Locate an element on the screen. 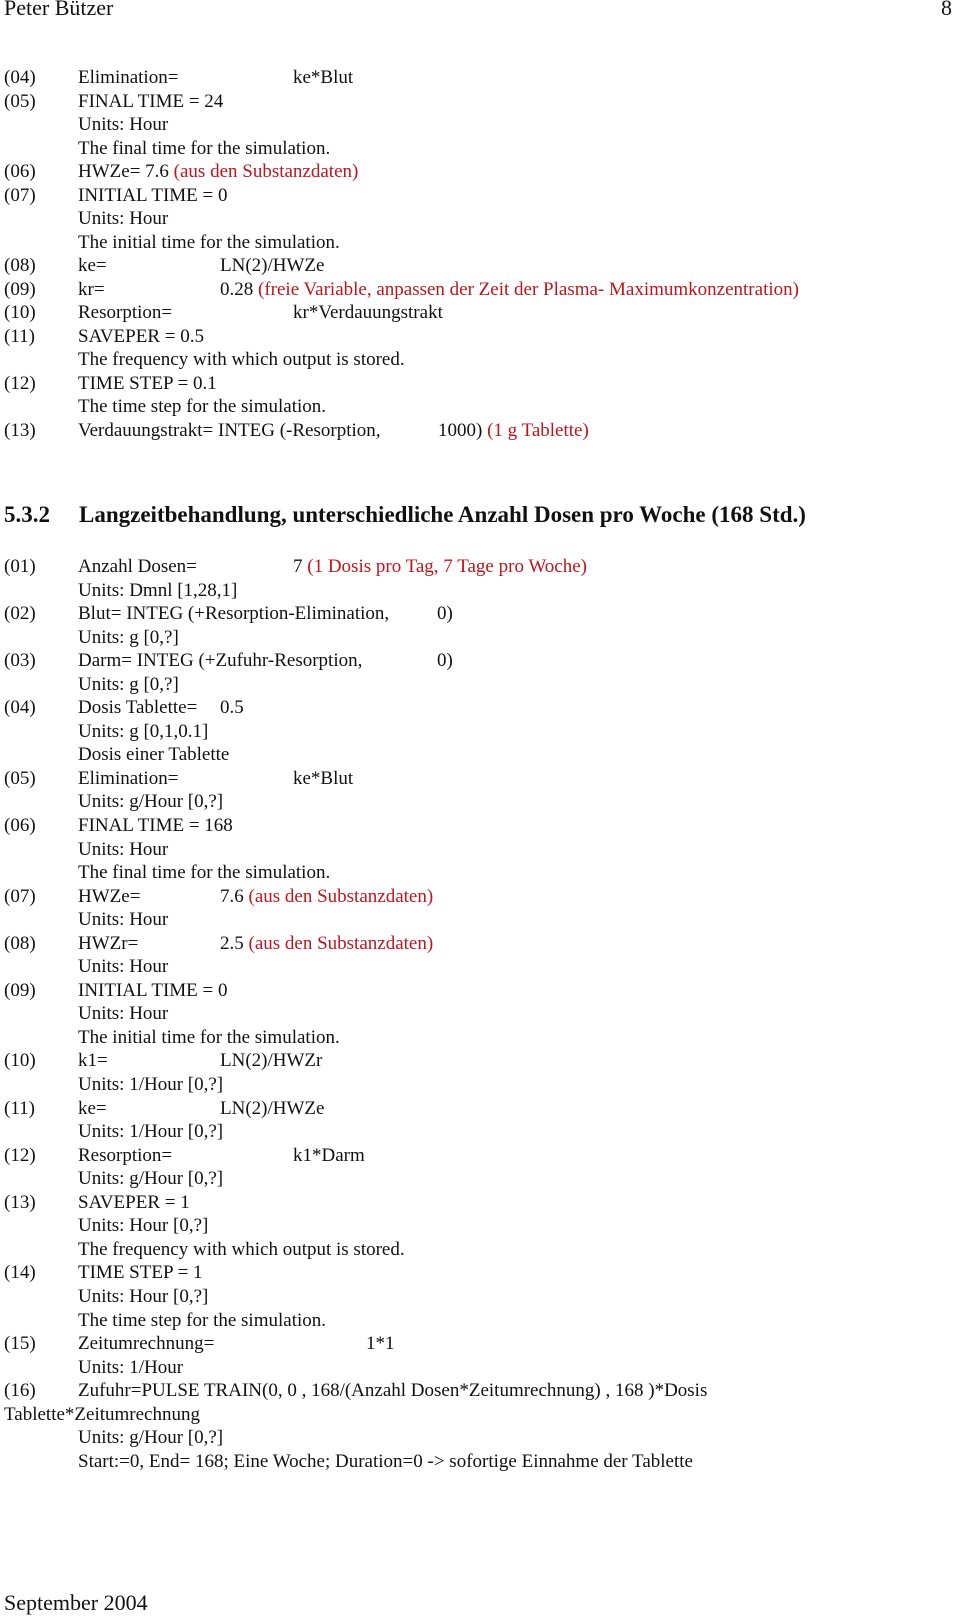  equation-value: 0.5 is located at coordinates (232, 708).